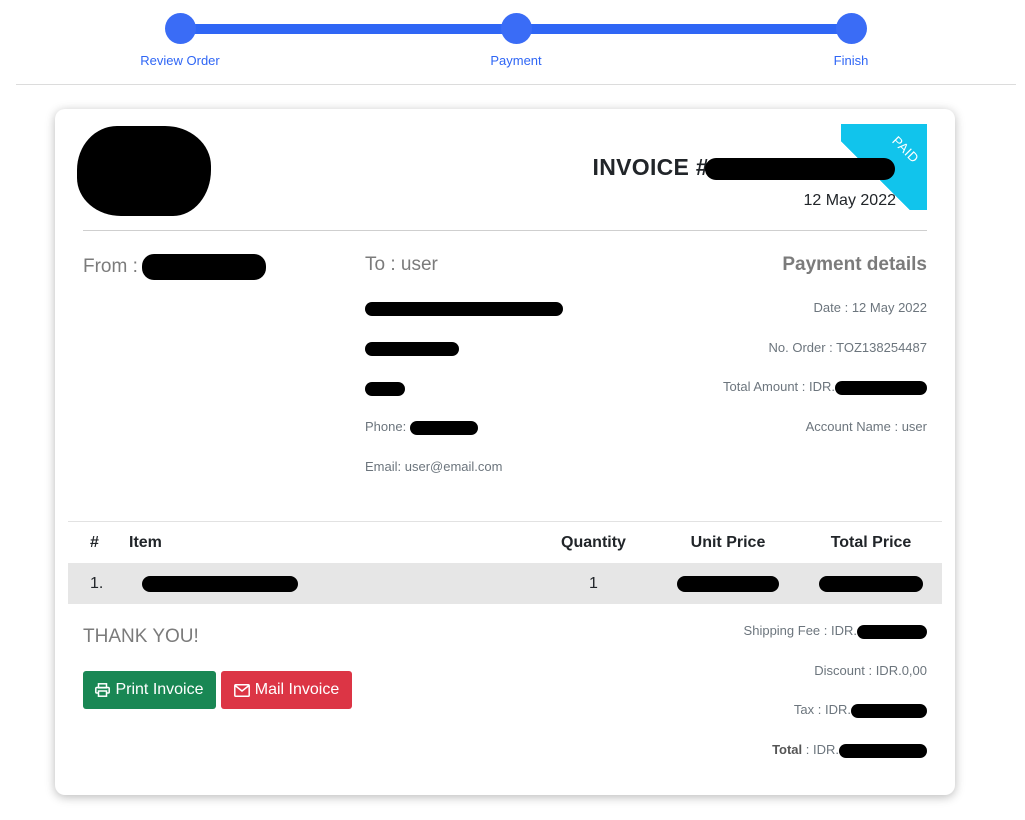 This screenshot has width=1025, height=820. I want to click on redacted-postcode, so click(385, 388).